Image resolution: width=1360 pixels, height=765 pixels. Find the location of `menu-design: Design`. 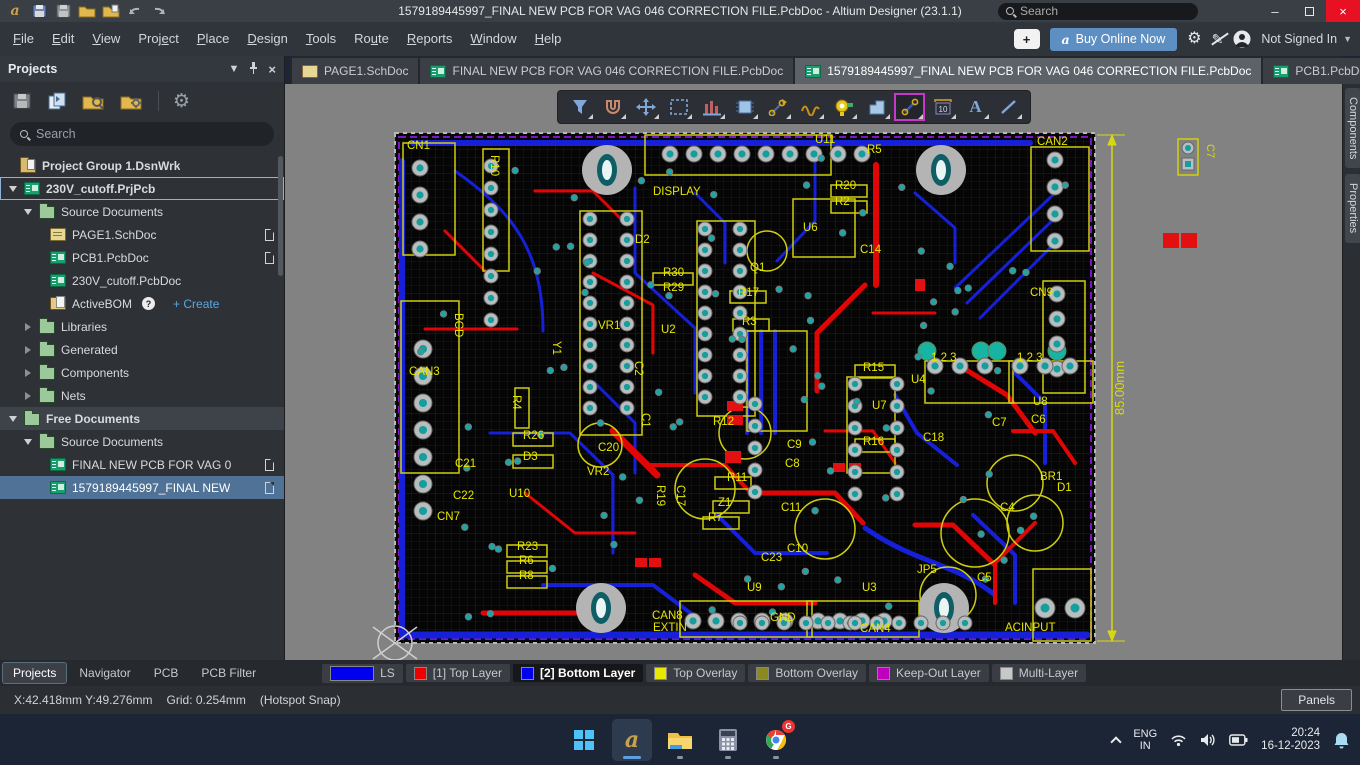

menu-design: Design is located at coordinates (267, 39).